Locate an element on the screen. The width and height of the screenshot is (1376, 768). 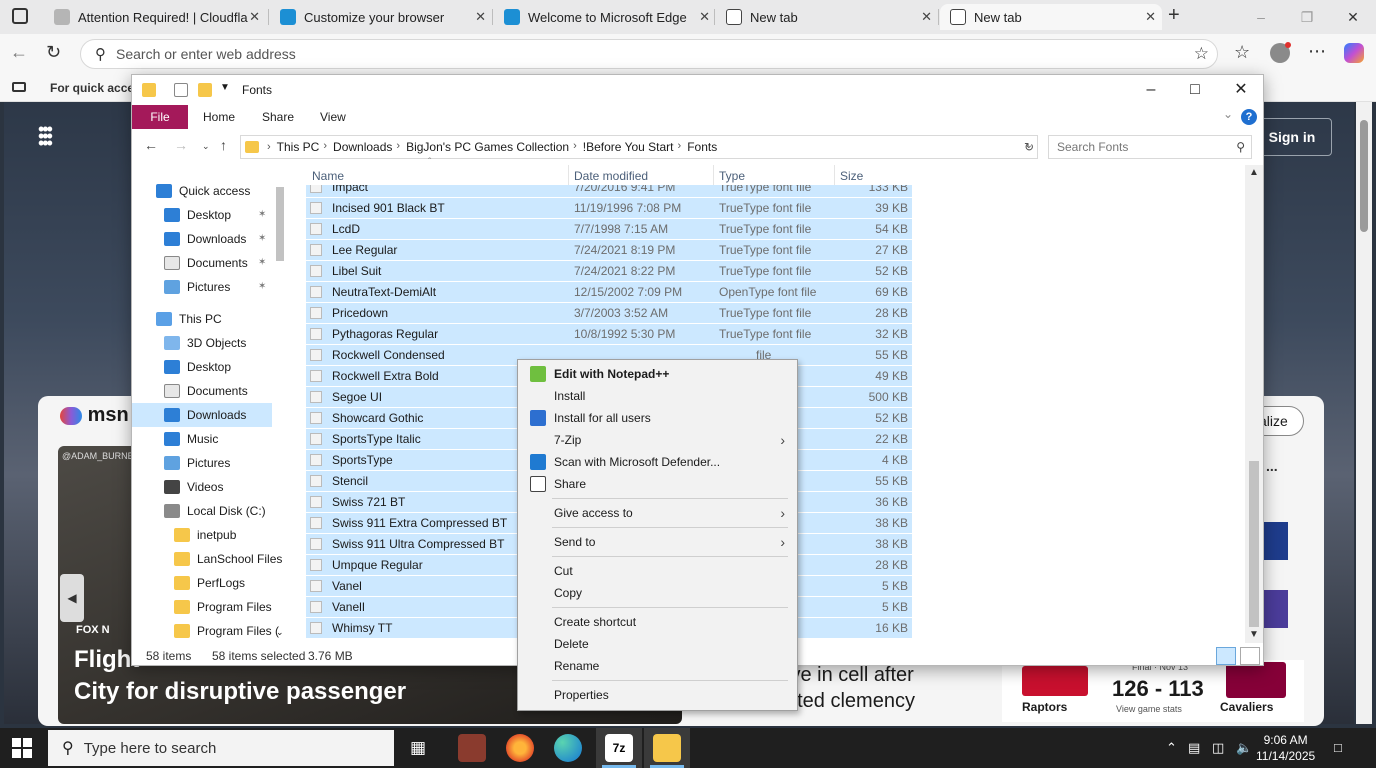
tab-home: Home is located at coordinates (219, 117).